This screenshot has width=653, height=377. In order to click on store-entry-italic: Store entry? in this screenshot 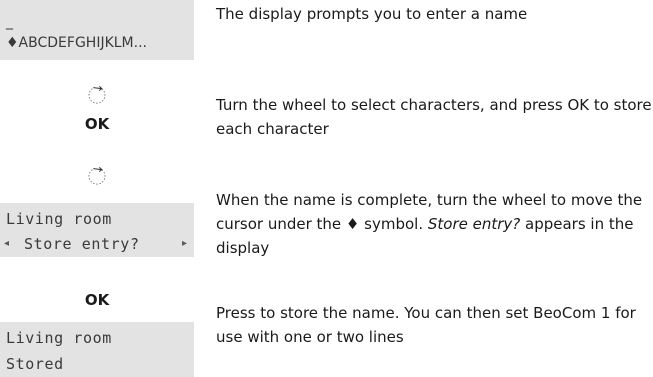, I will do `click(474, 224)`.